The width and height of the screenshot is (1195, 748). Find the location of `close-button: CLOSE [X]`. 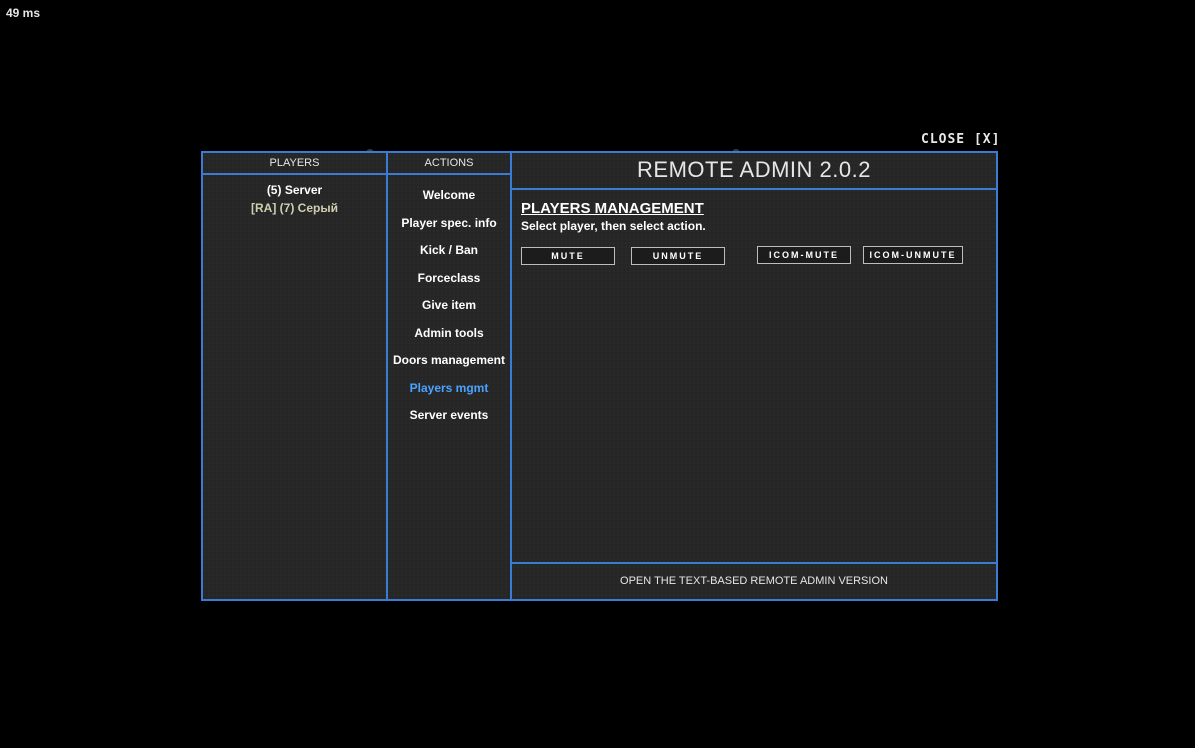

close-button: CLOSE [X] is located at coordinates (960, 139).